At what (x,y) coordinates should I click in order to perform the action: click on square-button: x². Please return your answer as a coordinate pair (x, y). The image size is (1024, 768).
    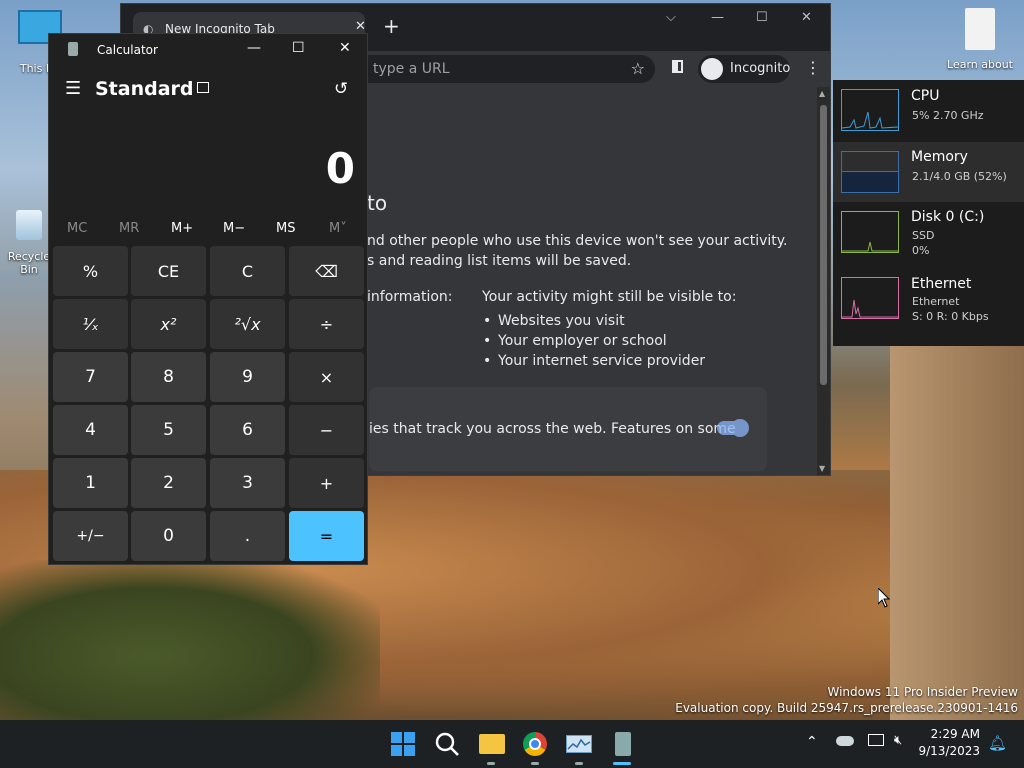
    Looking at the image, I should click on (168, 324).